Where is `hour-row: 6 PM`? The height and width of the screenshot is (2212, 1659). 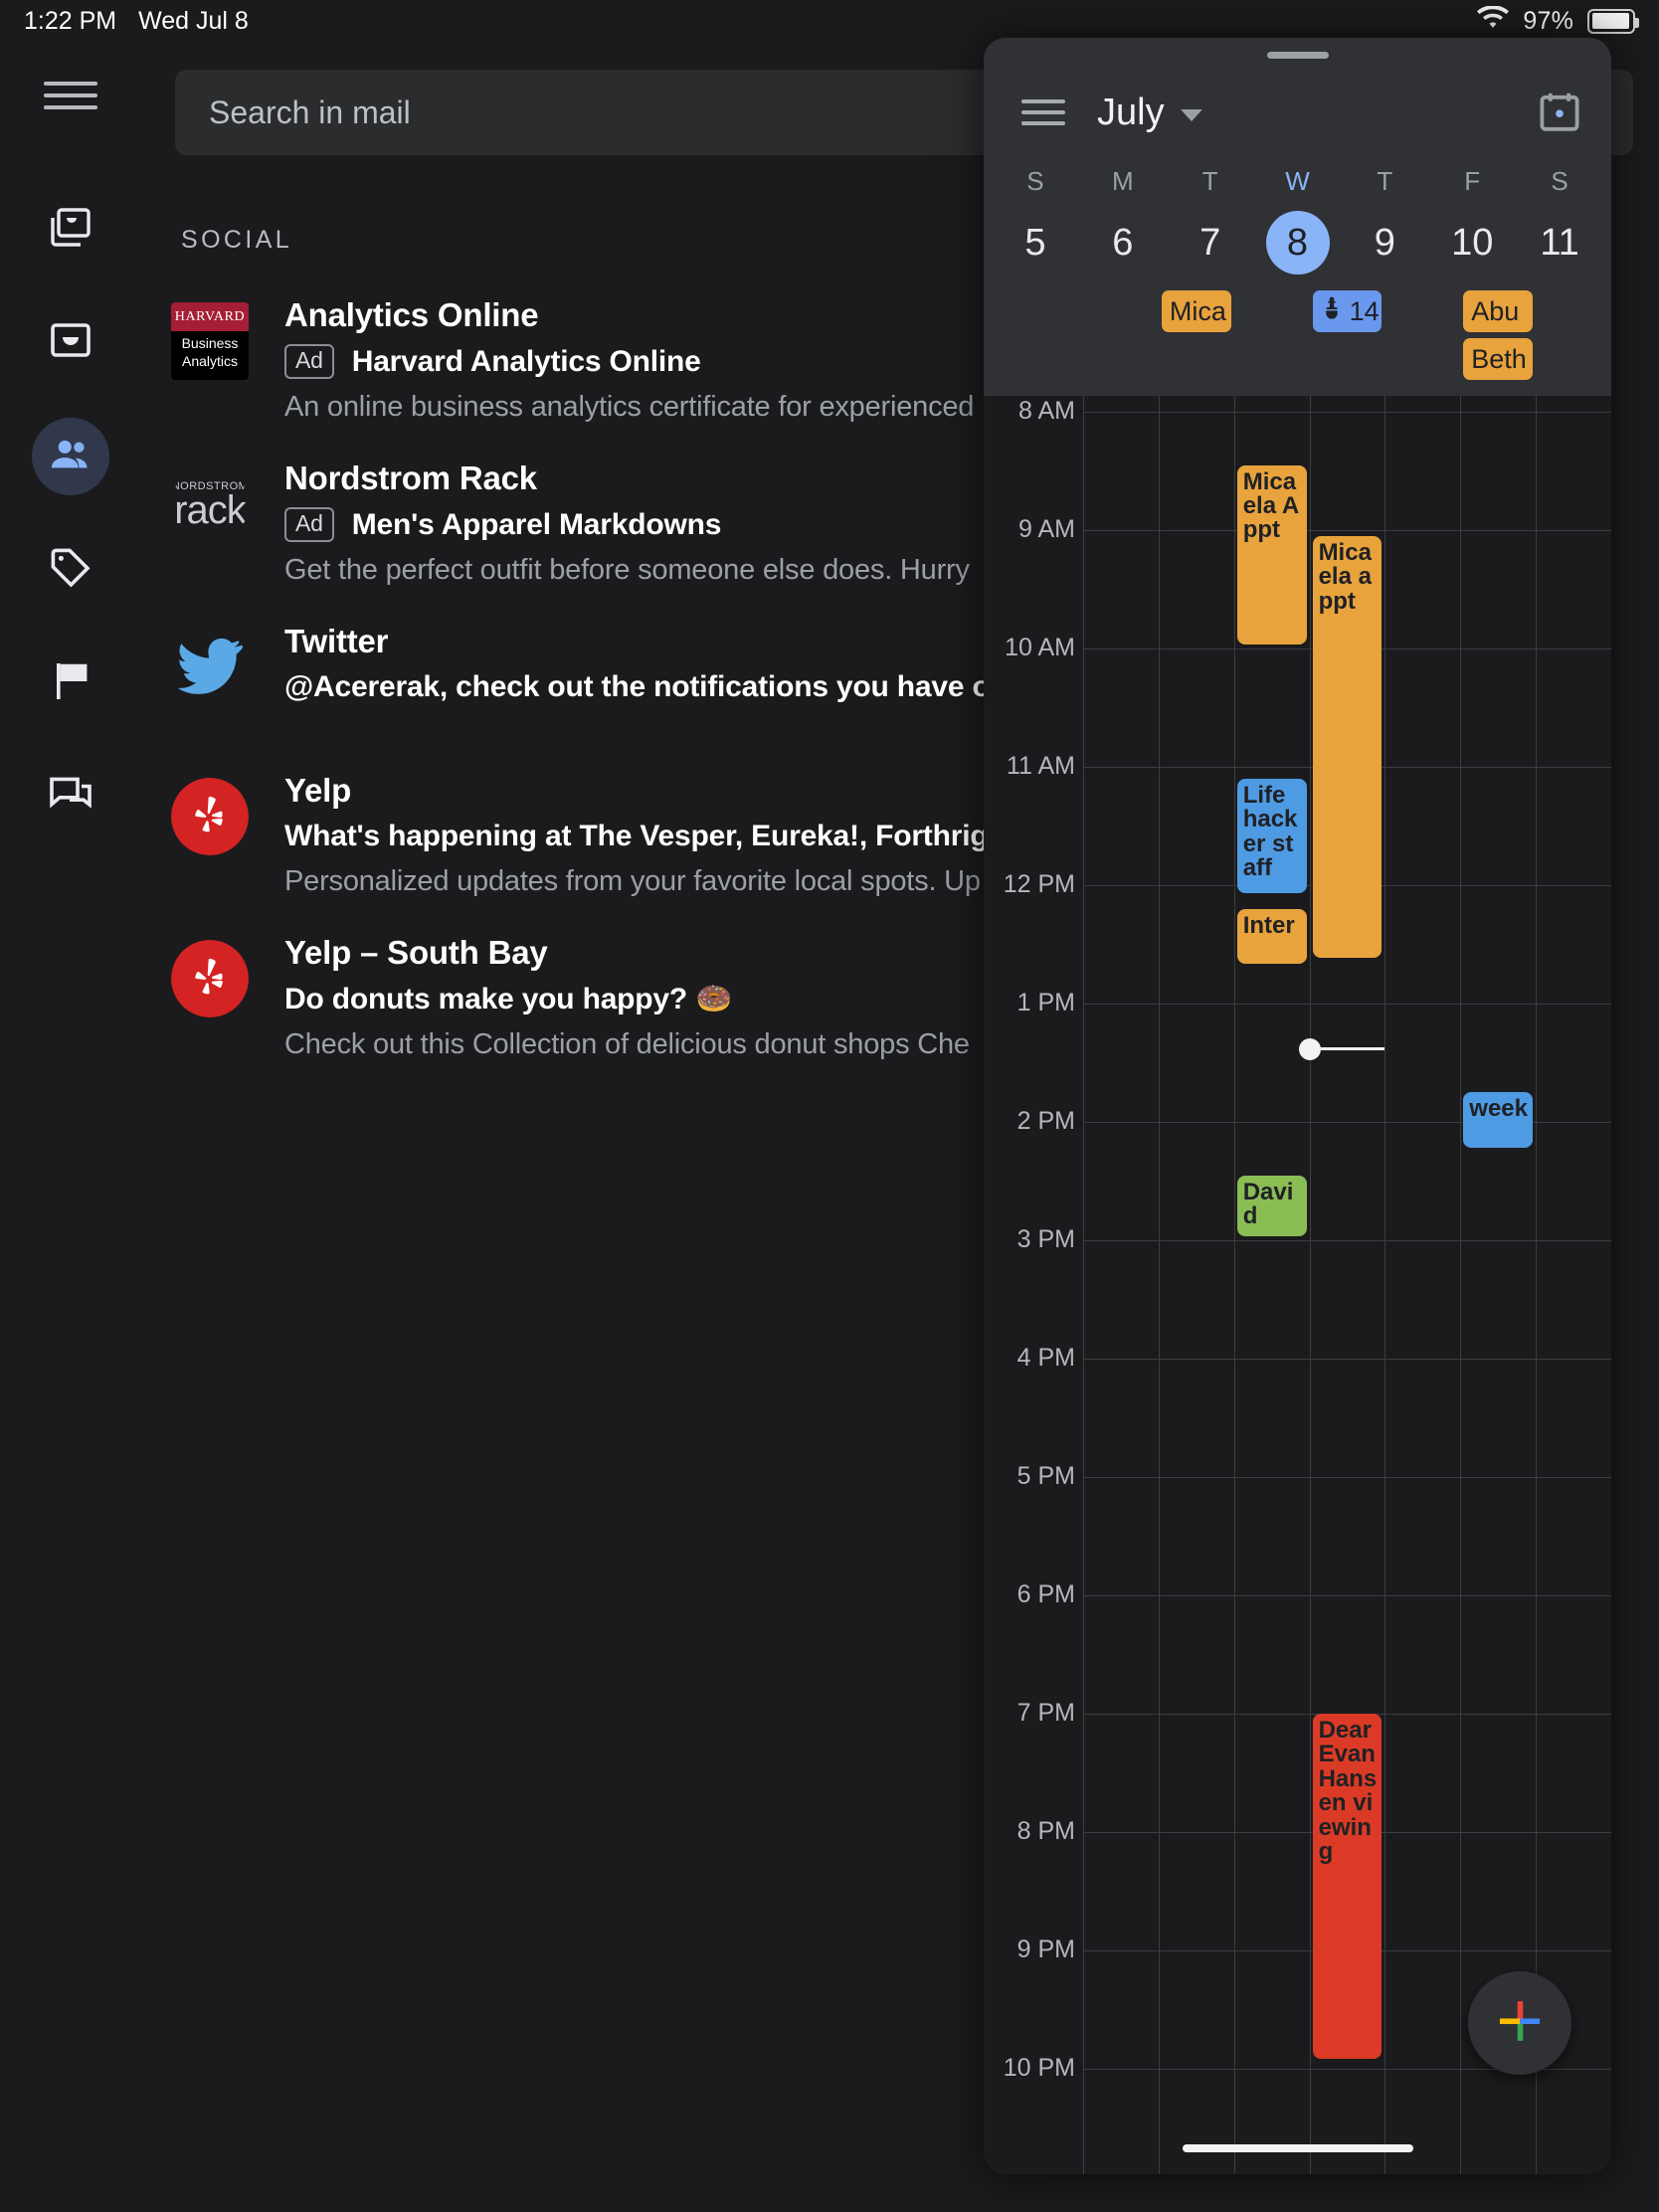 hour-row: 6 PM is located at coordinates (1297, 1647).